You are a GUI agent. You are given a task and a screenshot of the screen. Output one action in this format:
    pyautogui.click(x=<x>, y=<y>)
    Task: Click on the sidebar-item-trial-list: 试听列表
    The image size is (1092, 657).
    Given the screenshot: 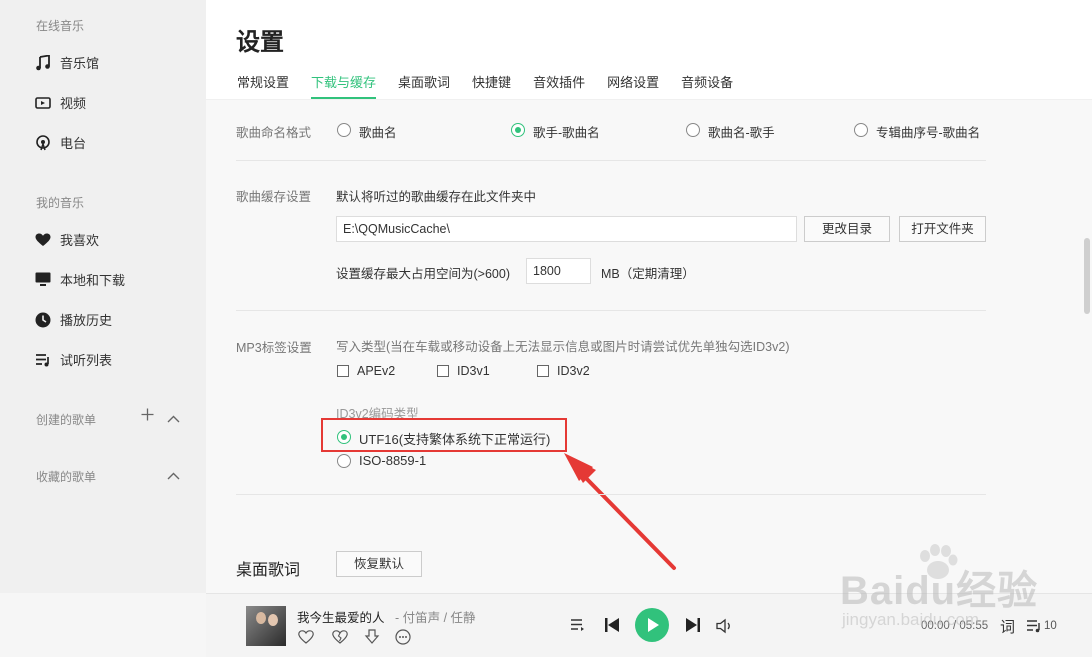 What is the action you would take?
    pyautogui.click(x=73, y=359)
    